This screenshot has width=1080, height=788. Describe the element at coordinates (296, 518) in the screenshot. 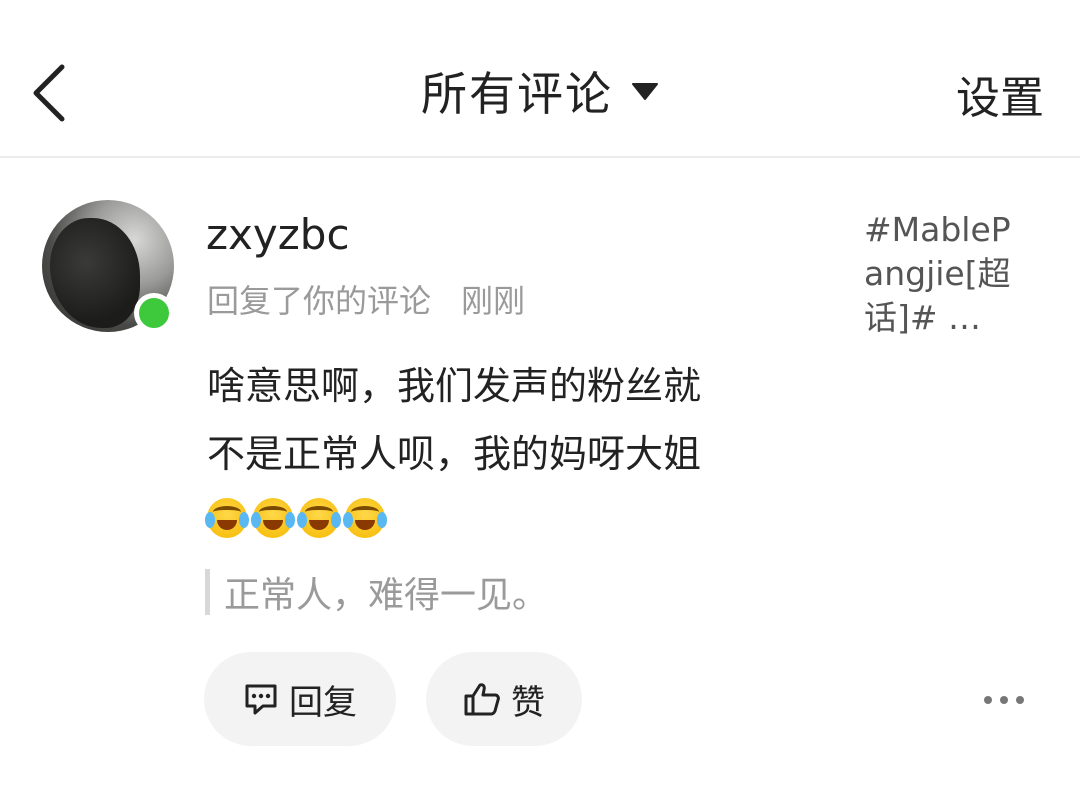

I see `emoji-row` at that location.